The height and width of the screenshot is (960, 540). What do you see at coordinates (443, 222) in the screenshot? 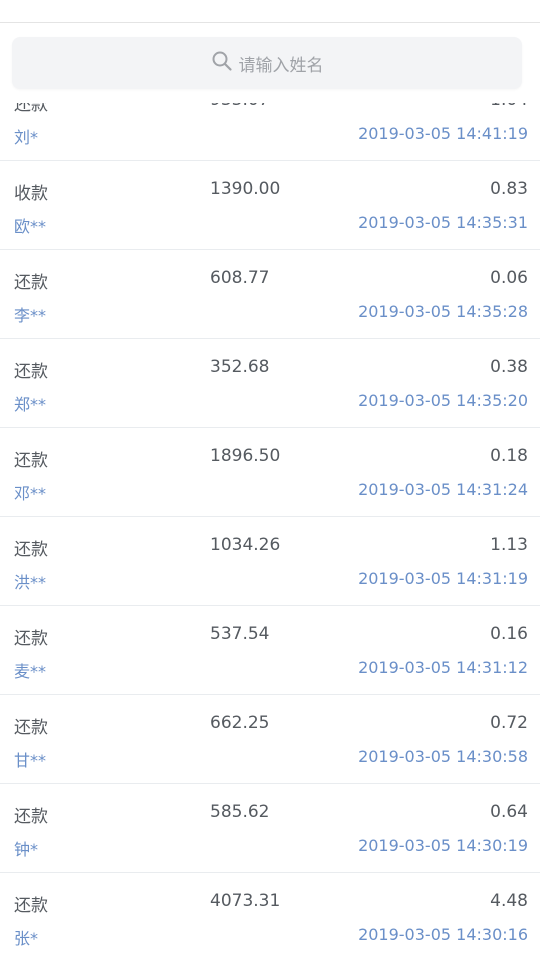
I see `transaction-time: 2019-03-05 14:35:31` at bounding box center [443, 222].